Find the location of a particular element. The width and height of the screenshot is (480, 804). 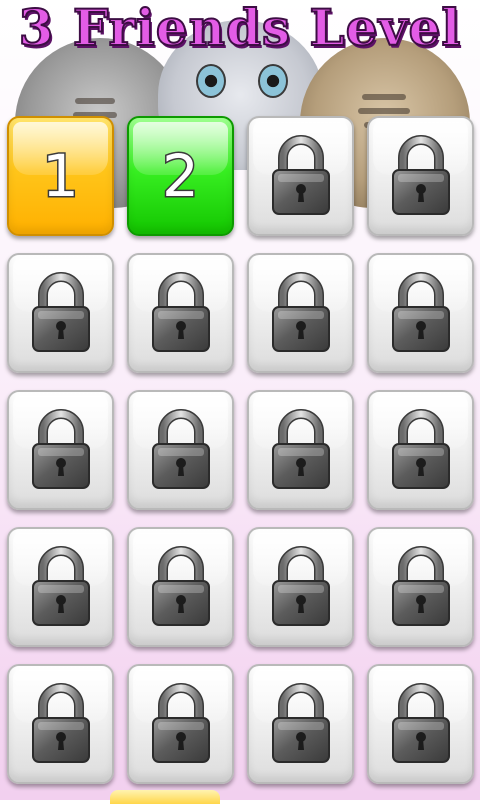

level-number: 1 is located at coordinates (61, 176).